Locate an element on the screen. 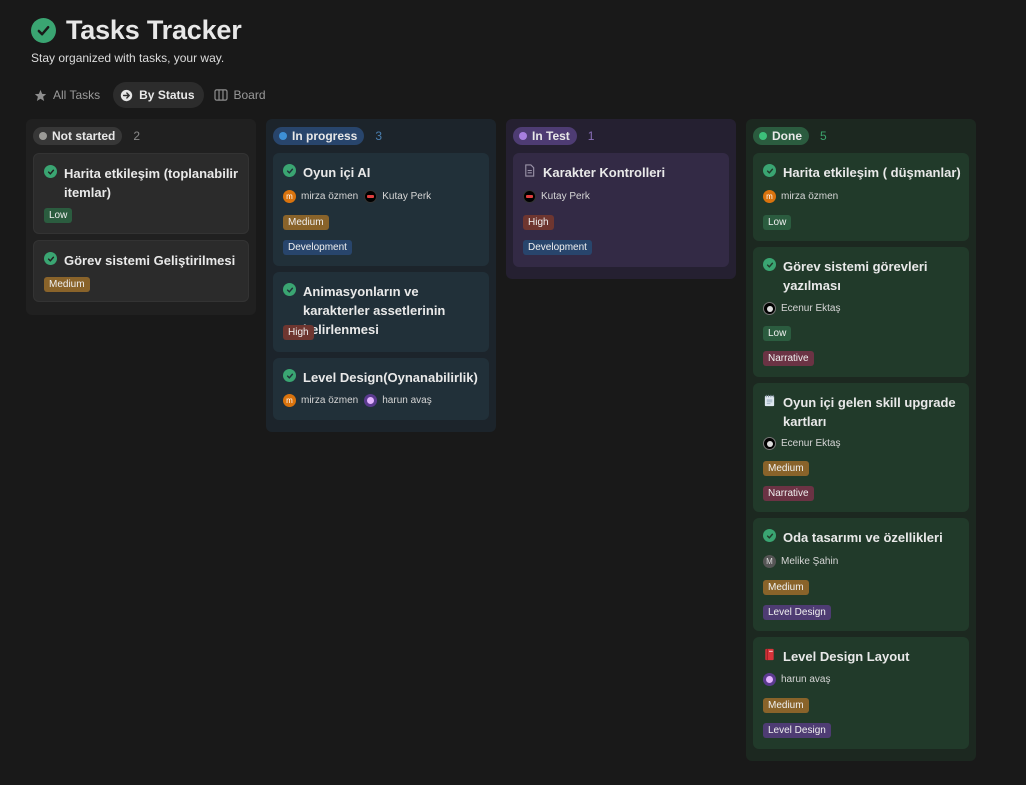 This screenshot has height=785, width=1026. column-header: In progress 3 is located at coordinates (381, 136).